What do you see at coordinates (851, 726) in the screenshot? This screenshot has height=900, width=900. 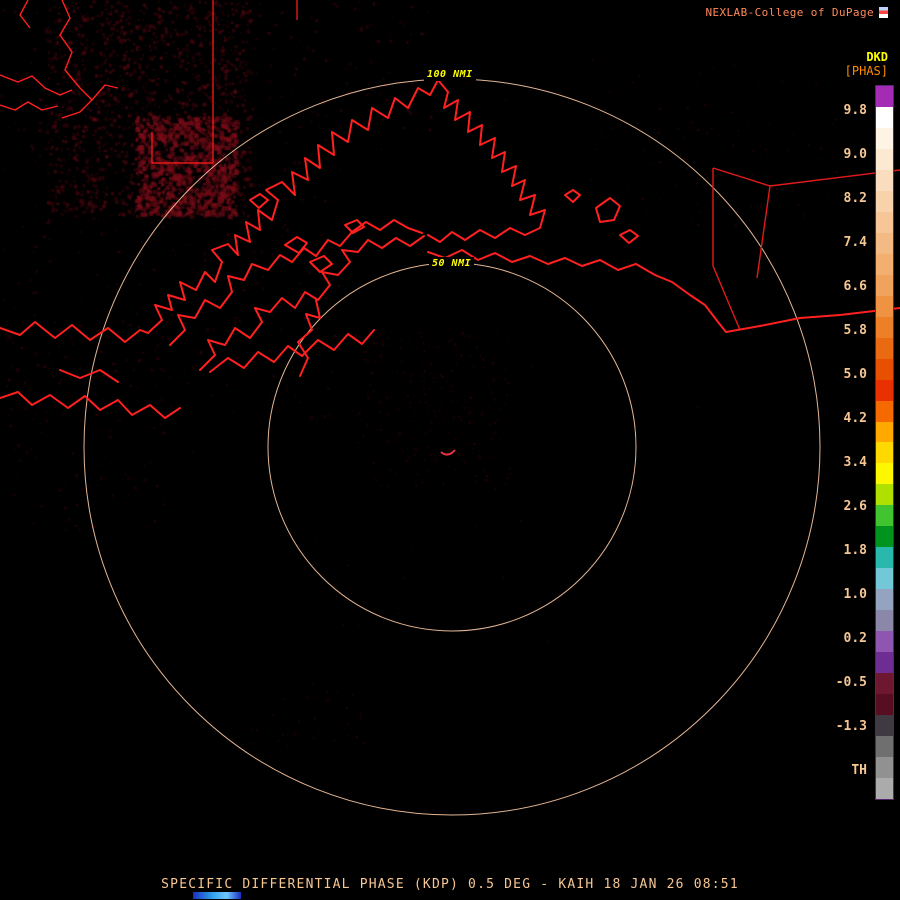 I see `colorbar-tick--1.3: -1.3` at bounding box center [851, 726].